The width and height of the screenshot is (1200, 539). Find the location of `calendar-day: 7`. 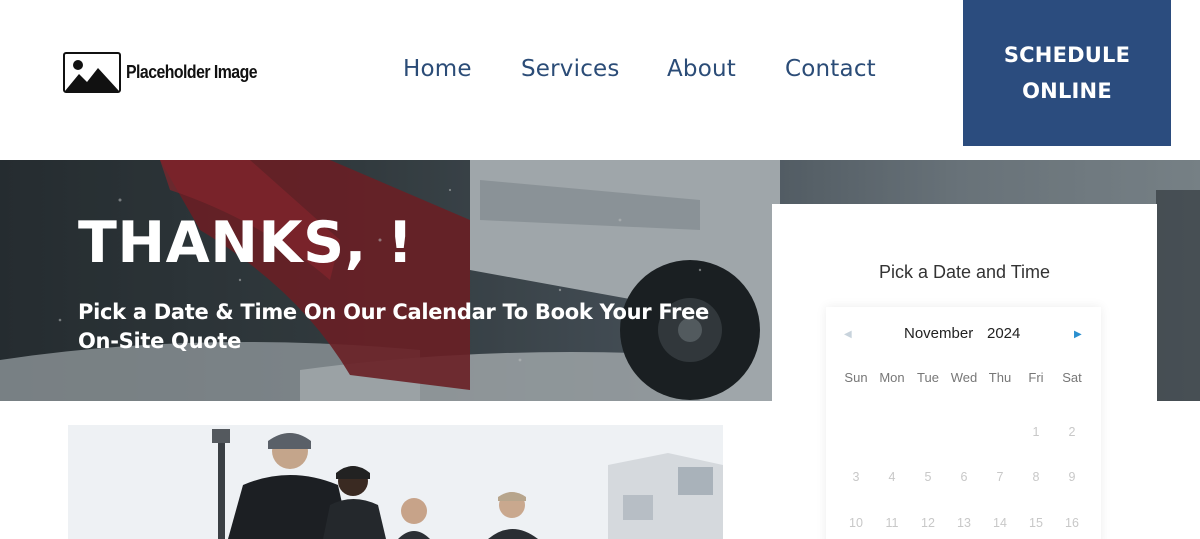

calendar-day: 7 is located at coordinates (1000, 477).